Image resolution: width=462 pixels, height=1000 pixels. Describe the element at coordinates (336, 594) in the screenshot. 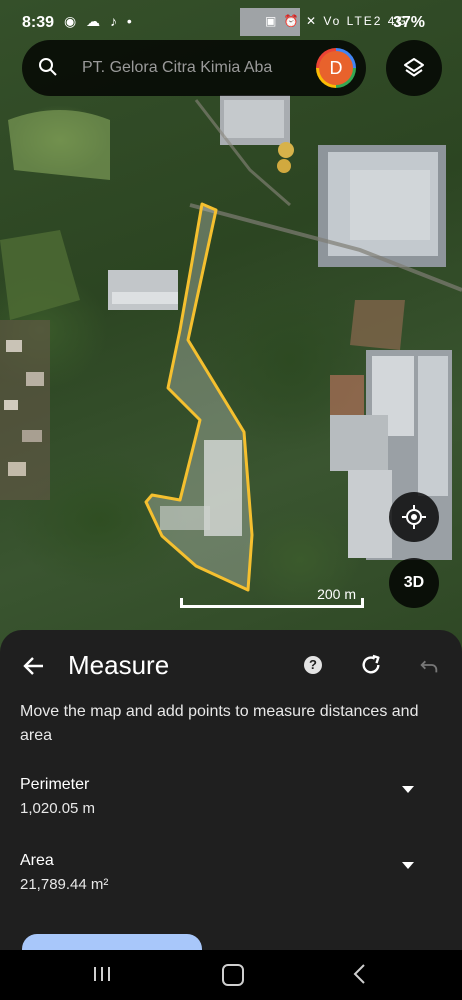

I see `scale-label: 200 m` at that location.